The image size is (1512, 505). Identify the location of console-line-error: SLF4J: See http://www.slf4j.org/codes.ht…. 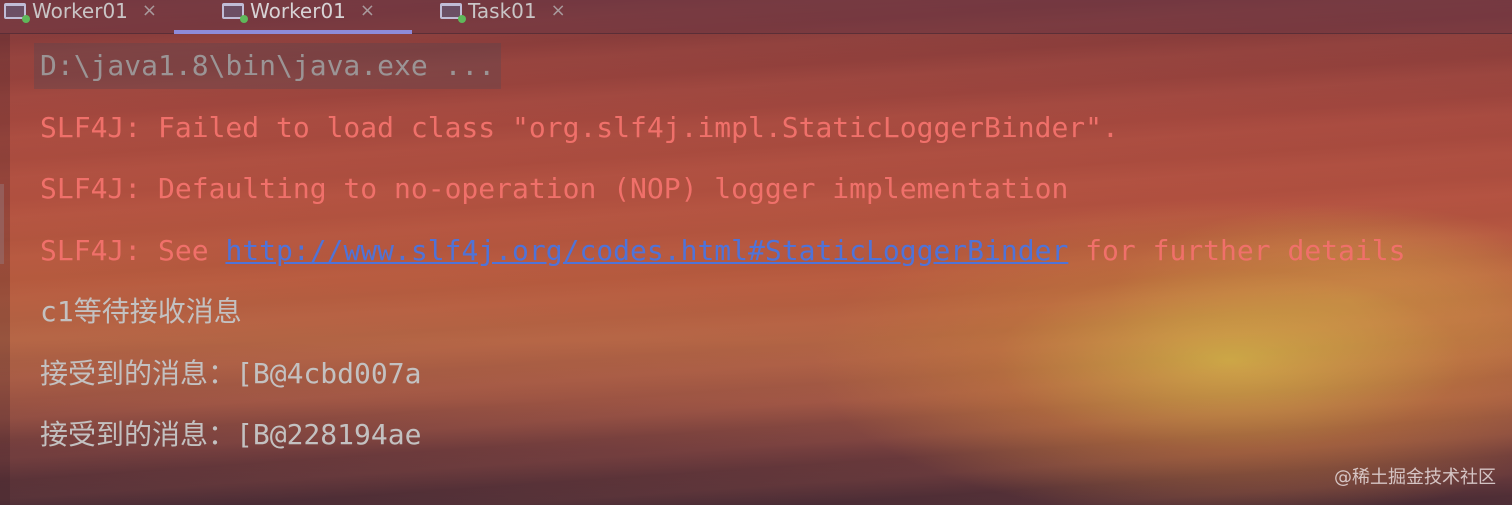
(776, 259).